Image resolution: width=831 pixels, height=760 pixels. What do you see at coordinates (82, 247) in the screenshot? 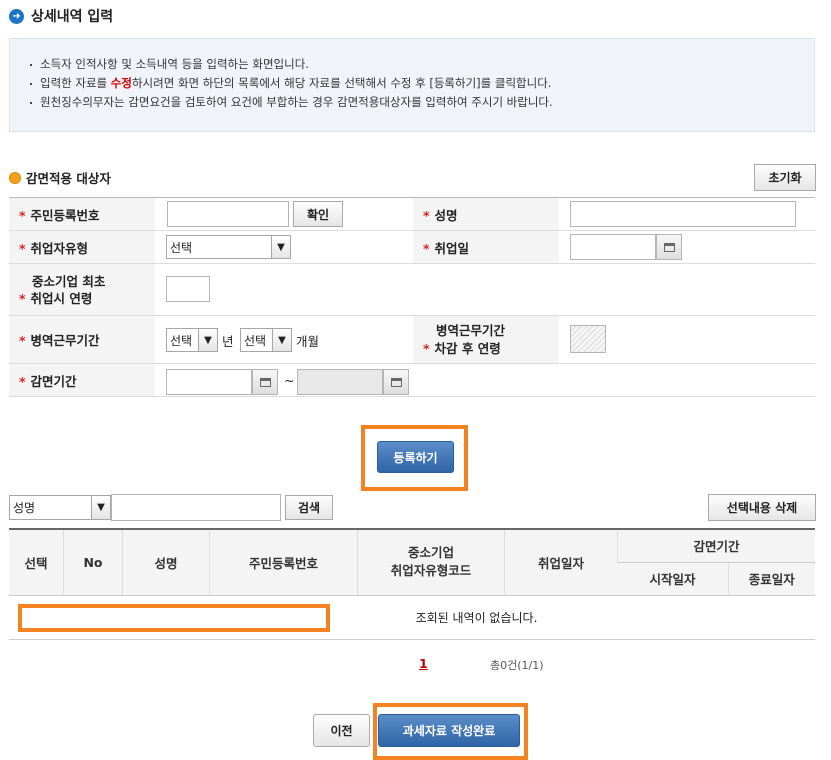
I see `employ-type-label: * 취업자유형` at bounding box center [82, 247].